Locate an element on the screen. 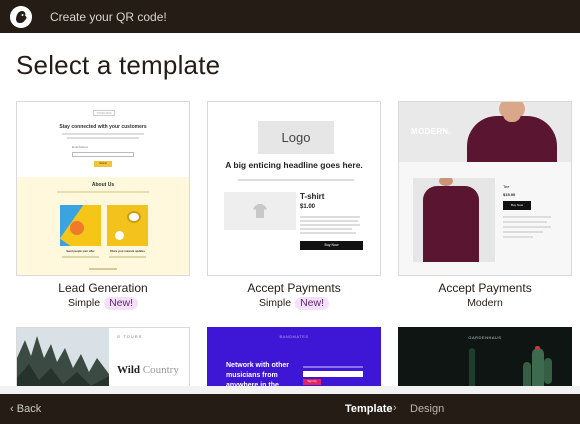  scroll-track is located at coordinates (290, 390).